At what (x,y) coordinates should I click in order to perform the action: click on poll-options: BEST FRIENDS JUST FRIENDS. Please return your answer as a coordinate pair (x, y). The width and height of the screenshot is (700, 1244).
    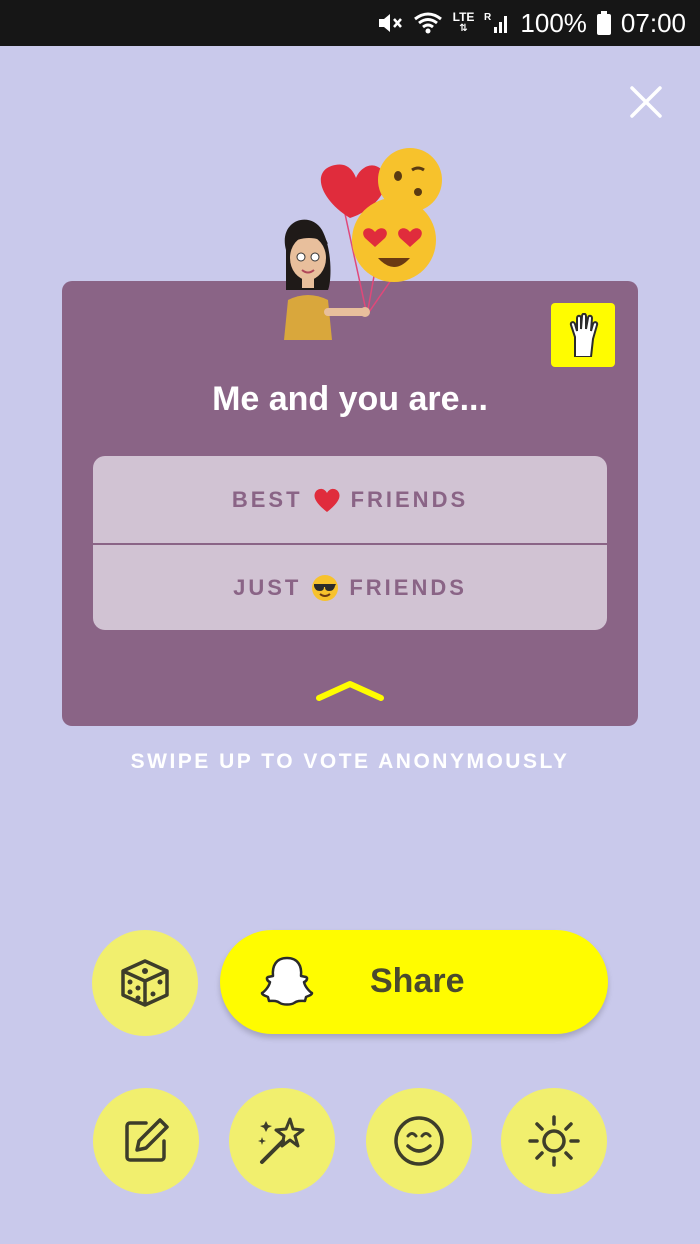
    Looking at the image, I should click on (350, 543).